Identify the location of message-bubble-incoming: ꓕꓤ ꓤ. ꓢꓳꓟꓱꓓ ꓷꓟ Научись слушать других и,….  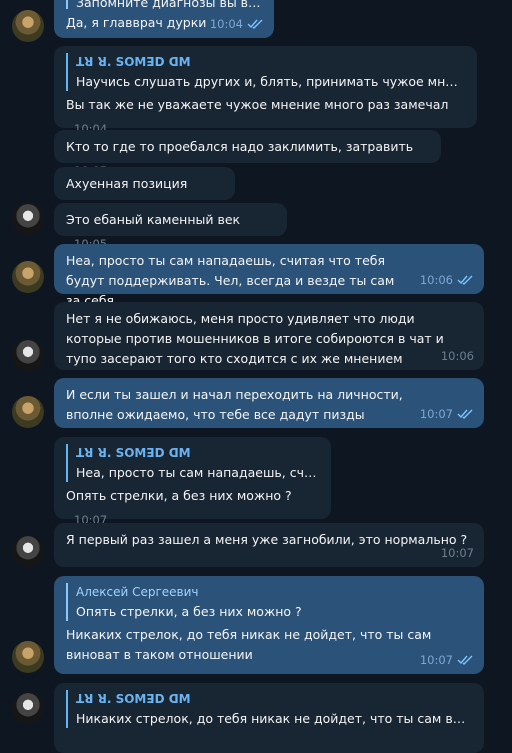
(265, 91).